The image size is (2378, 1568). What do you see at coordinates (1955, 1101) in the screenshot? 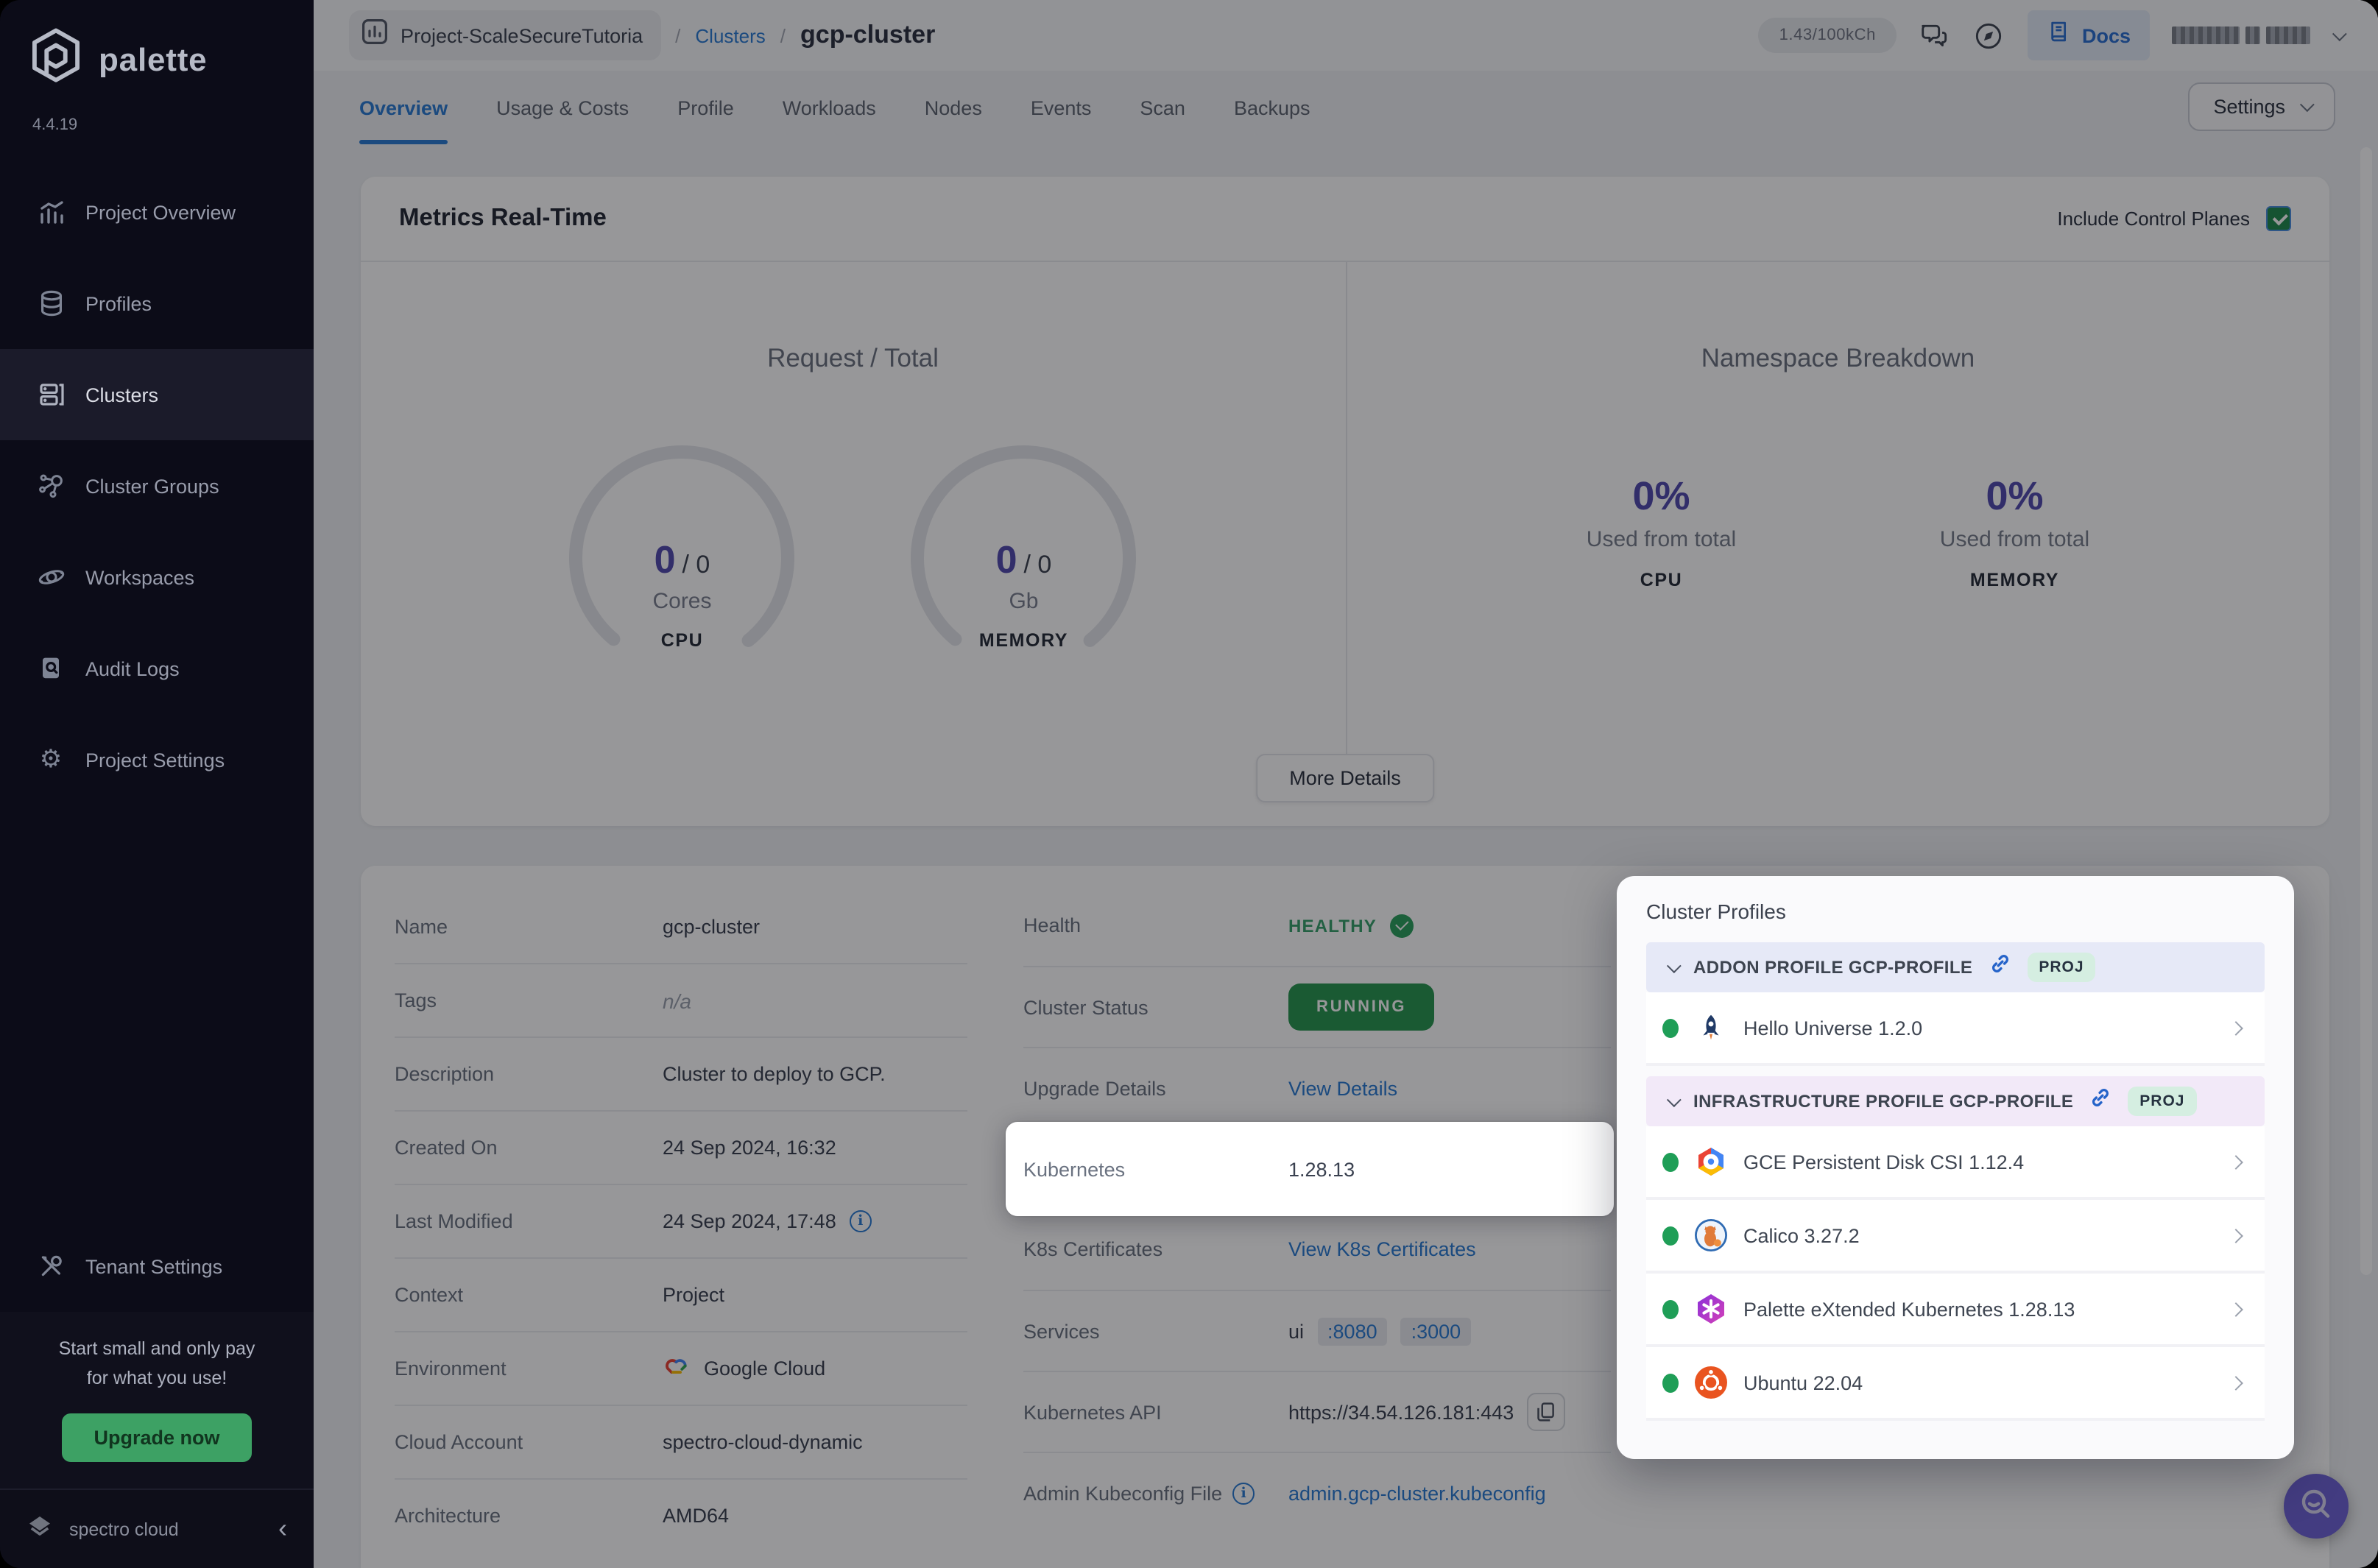
I see `infrastructure-profile-header: INFRASTRUCTURE PROFILE GCP-PROFILE PROJ` at bounding box center [1955, 1101].